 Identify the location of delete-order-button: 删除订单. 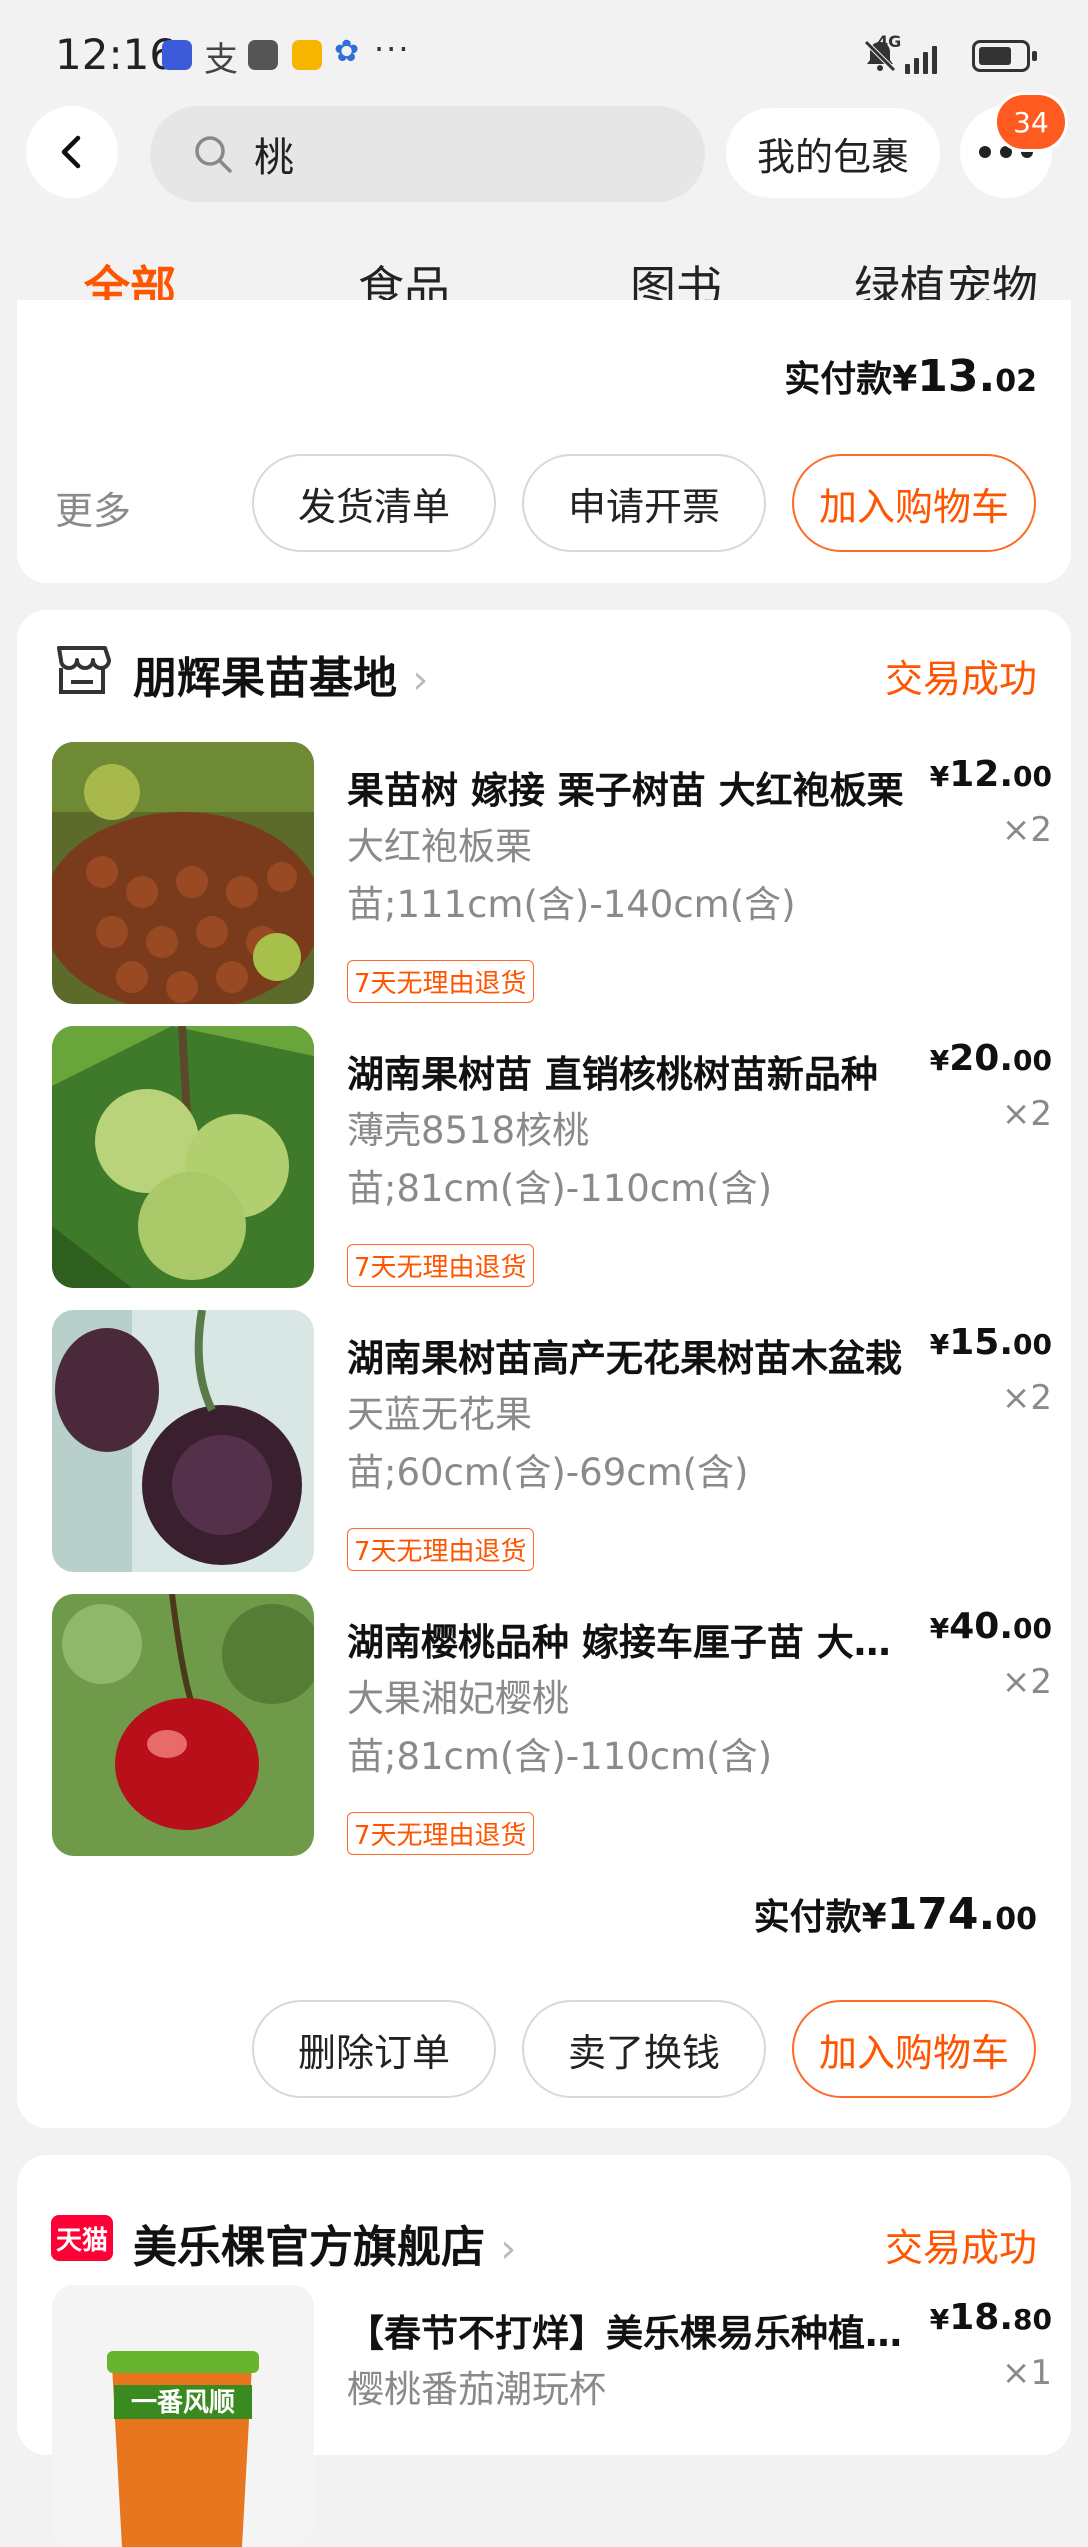
(374, 2049).